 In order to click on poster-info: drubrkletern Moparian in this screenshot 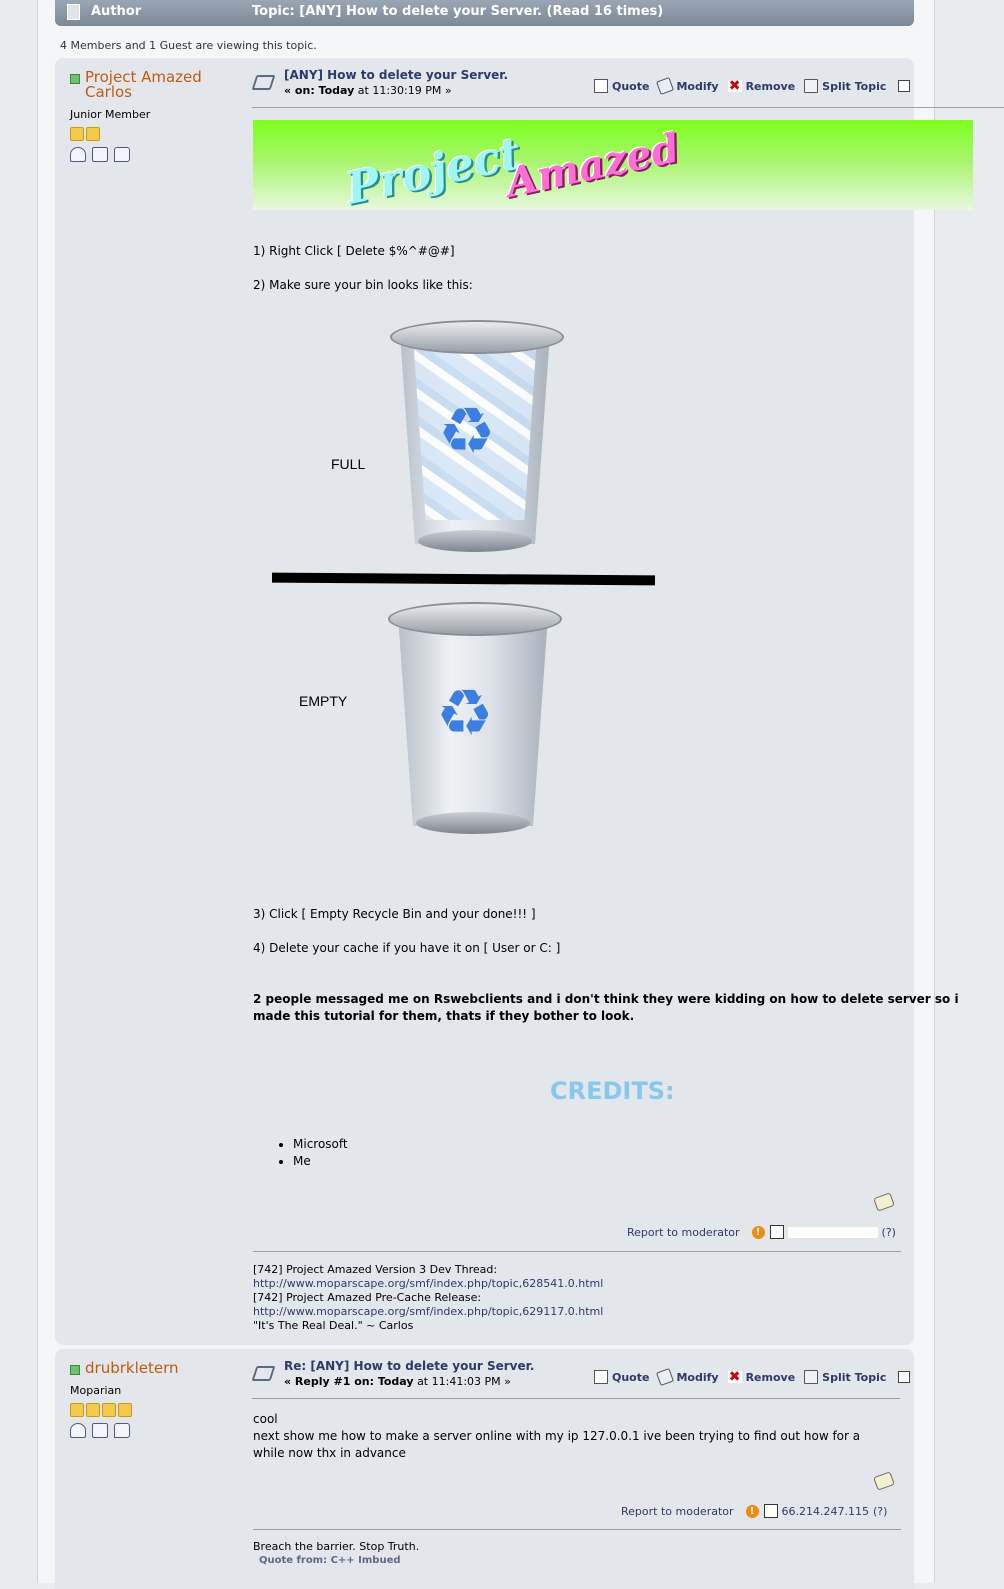, I will do `click(155, 1399)`.